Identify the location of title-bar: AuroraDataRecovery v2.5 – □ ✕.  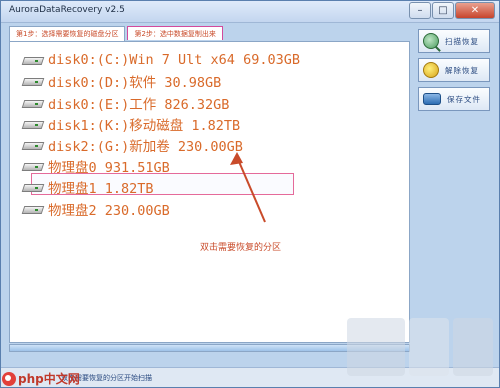
(250, 12).